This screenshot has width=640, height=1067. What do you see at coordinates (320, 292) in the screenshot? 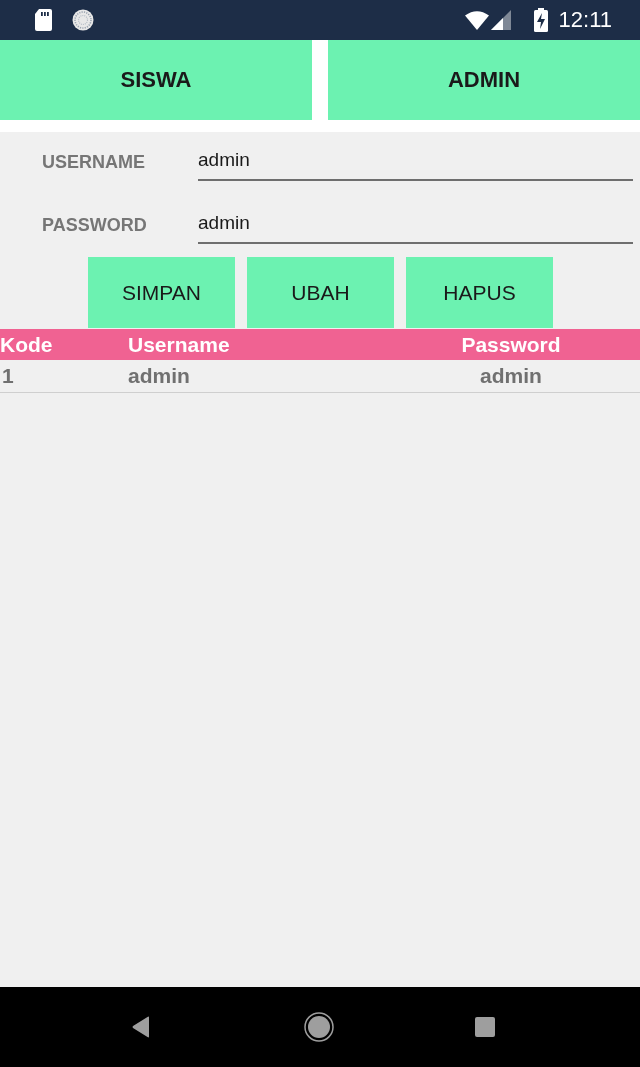
I see `action-button: UBAH` at bounding box center [320, 292].